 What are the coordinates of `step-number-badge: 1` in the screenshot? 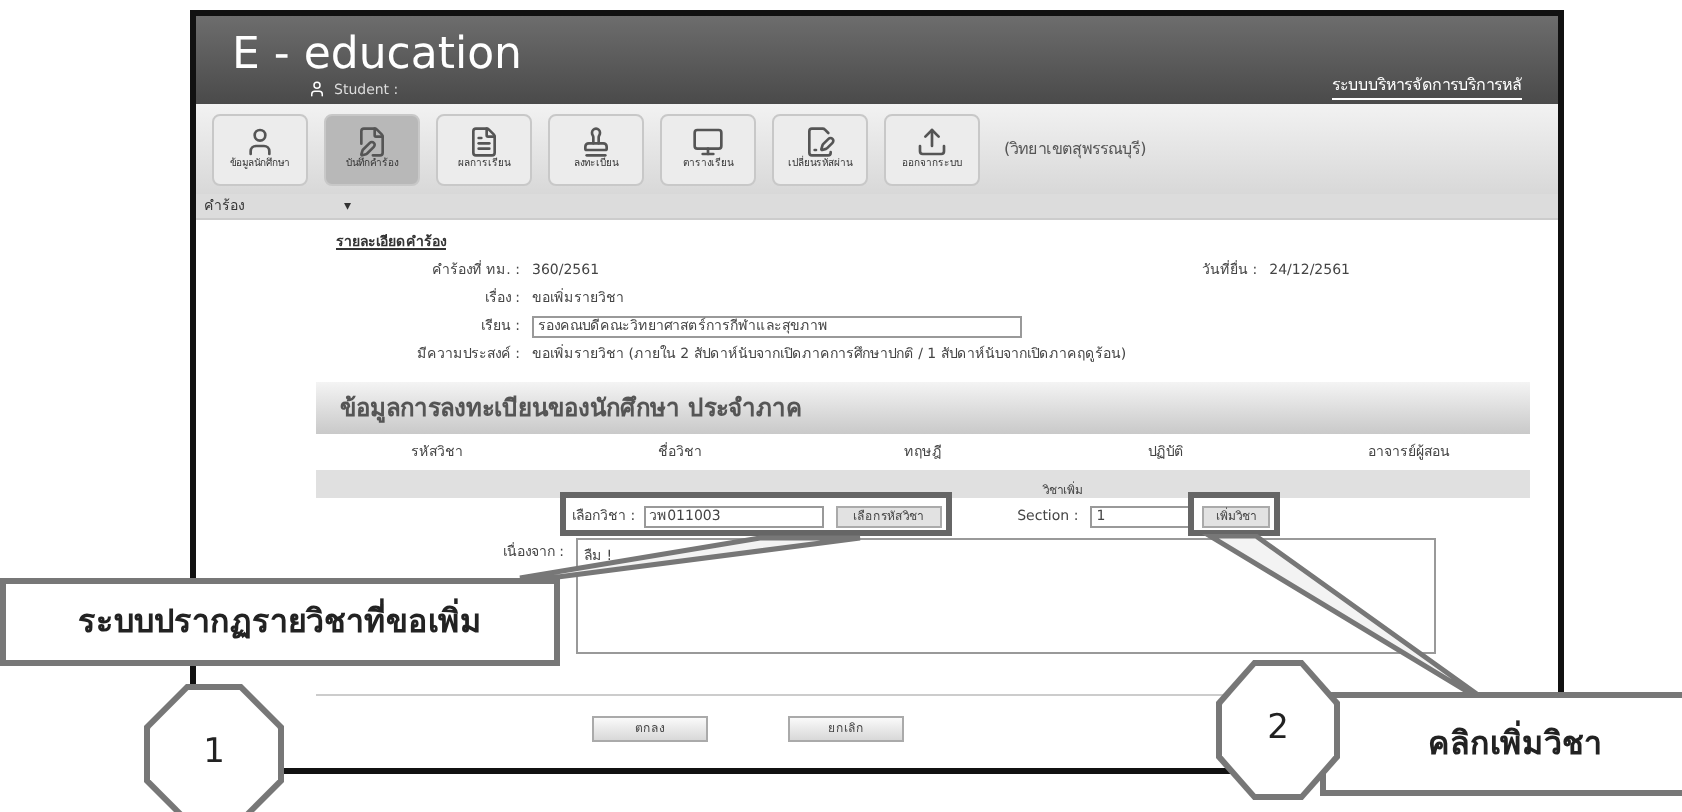 It's located at (214, 748).